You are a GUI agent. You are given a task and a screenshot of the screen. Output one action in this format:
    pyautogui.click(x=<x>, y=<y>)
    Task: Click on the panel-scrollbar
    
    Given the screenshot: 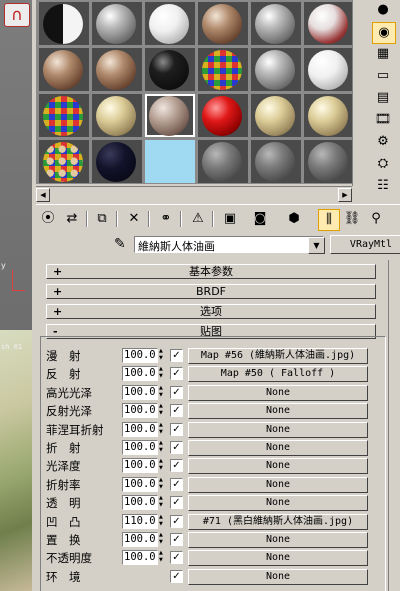 What is the action you would take?
    pyautogui.click(x=394, y=425)
    